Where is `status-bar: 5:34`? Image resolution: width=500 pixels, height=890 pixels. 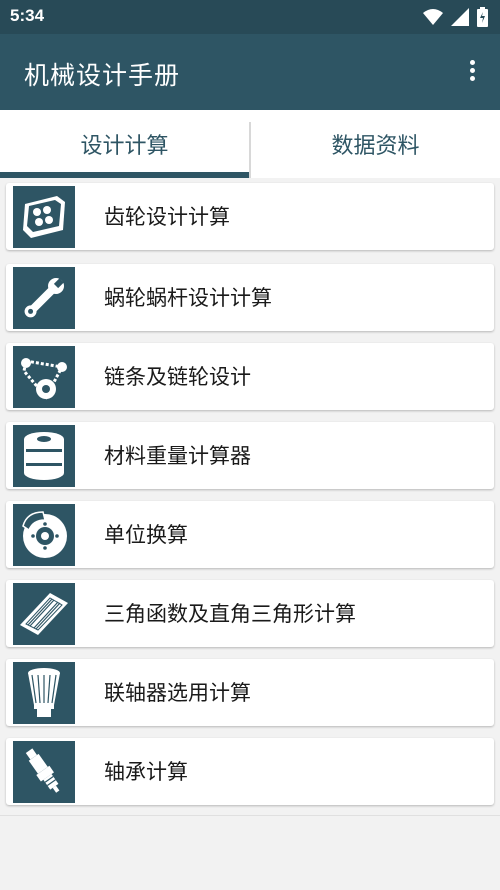
status-bar: 5:34 is located at coordinates (250, 17).